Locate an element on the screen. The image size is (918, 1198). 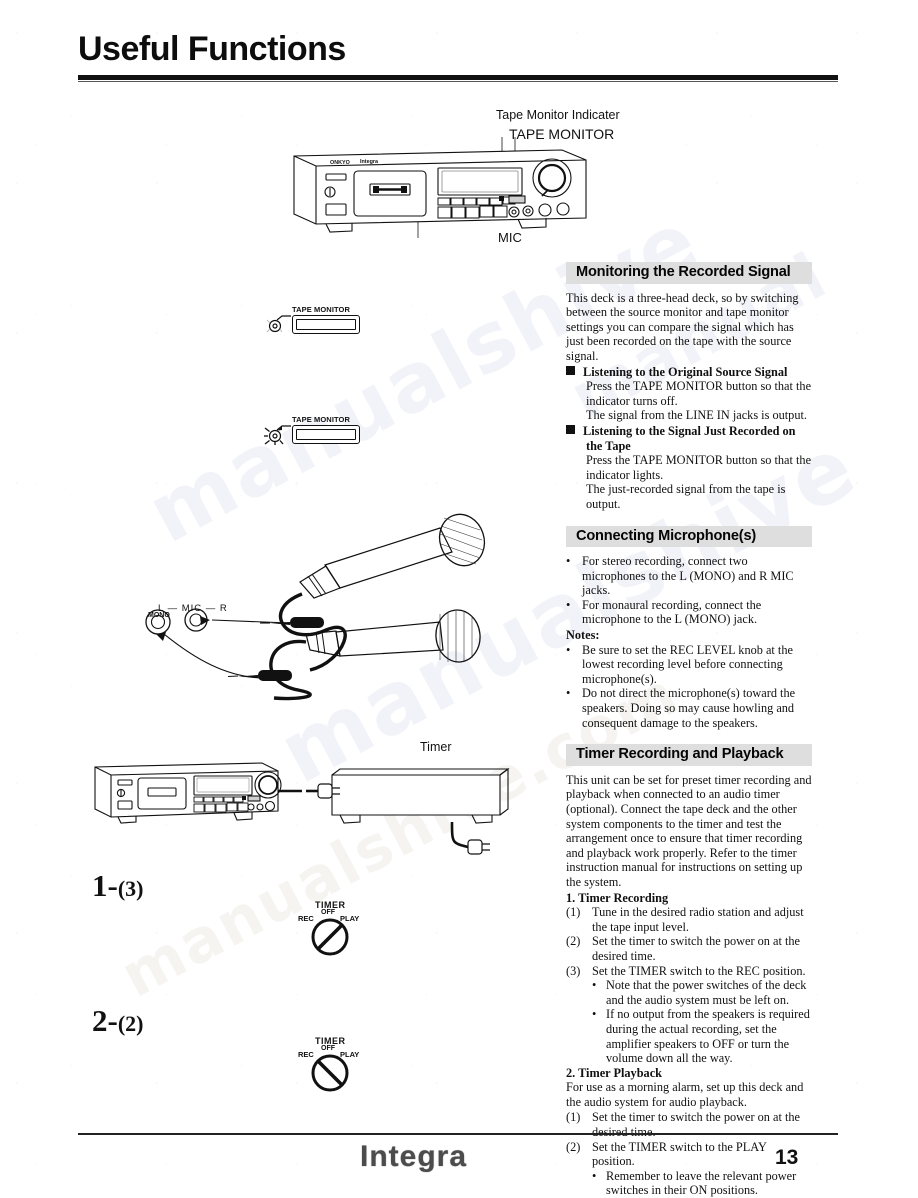
timer-switch-rec-diagram: TIMER OFF REC PLAY is located at coordinates (336, 930).